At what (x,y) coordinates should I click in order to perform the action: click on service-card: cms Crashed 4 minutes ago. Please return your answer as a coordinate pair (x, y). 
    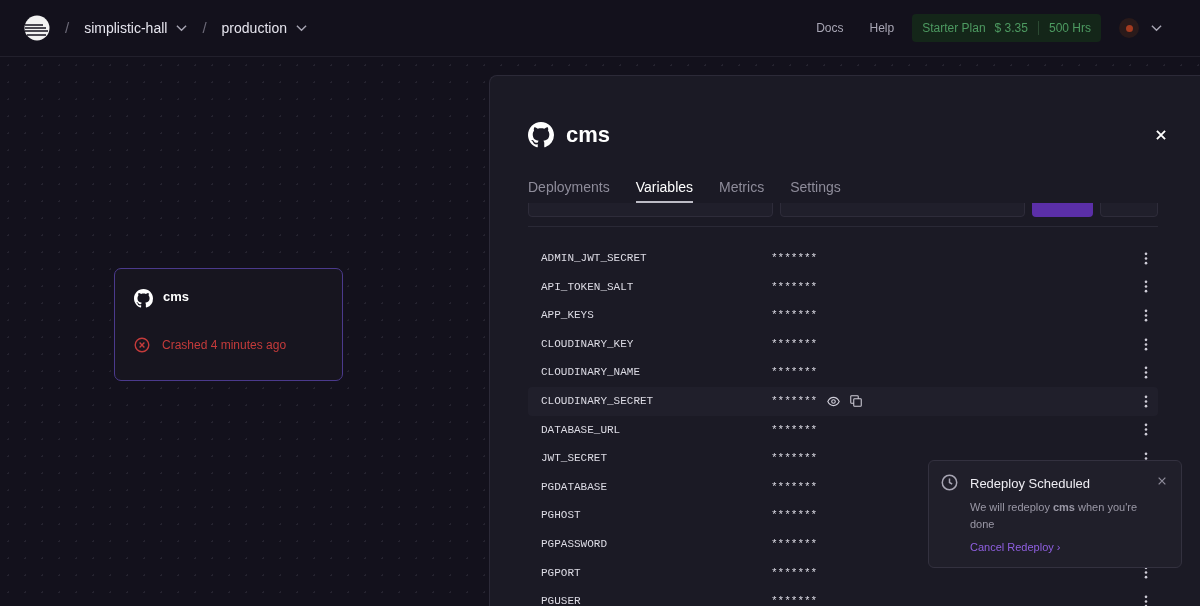
    Looking at the image, I should click on (228, 324).